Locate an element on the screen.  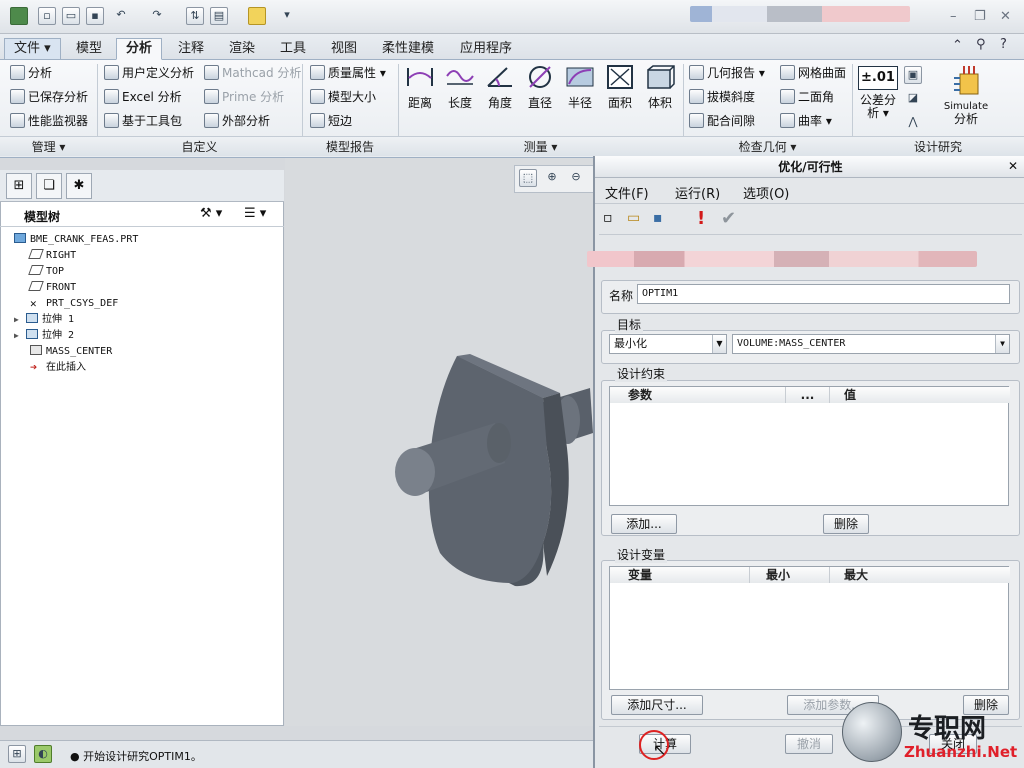
clearance-button: 配合间隙 is located at coordinates (722, 121).